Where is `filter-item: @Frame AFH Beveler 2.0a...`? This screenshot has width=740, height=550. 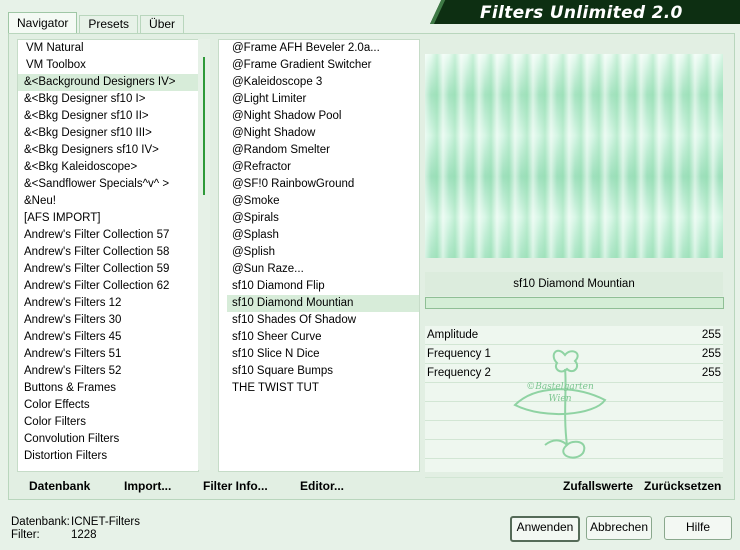
filter-item: @Frame AFH Beveler 2.0a... is located at coordinates (323, 48).